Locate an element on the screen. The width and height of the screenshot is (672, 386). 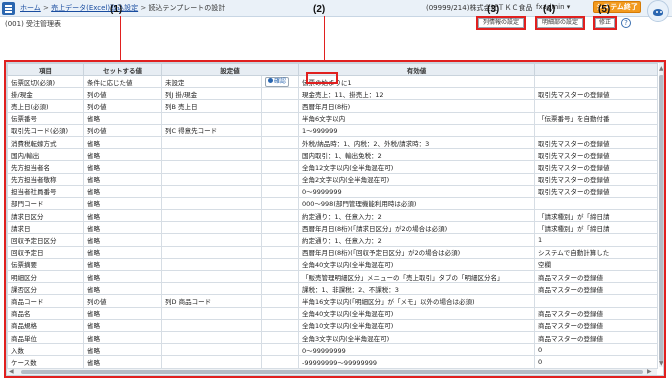
highlight-frame-column-info is located at coordinates (501, 23).